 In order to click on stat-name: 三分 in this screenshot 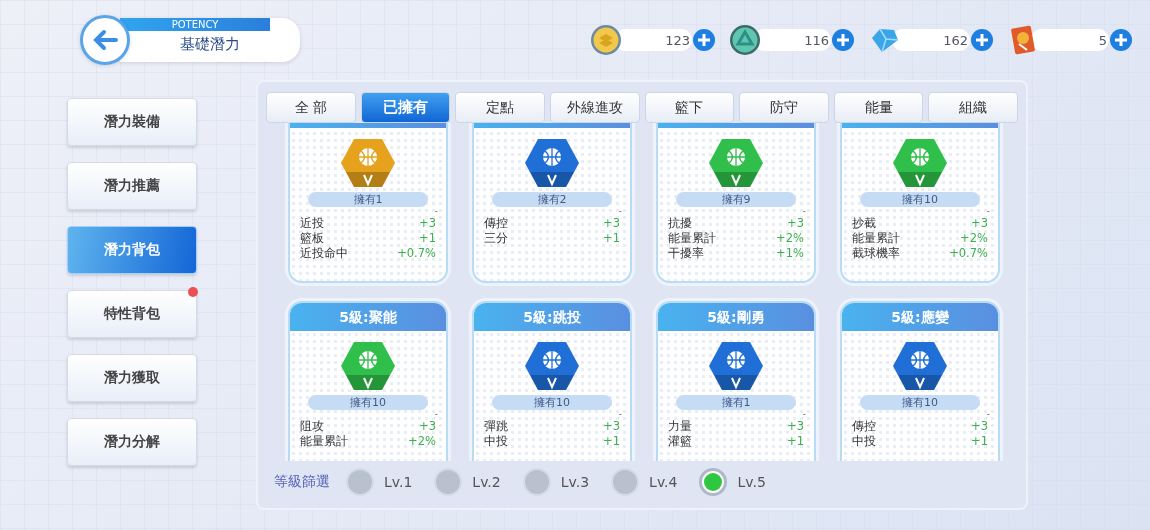, I will do `click(496, 238)`.